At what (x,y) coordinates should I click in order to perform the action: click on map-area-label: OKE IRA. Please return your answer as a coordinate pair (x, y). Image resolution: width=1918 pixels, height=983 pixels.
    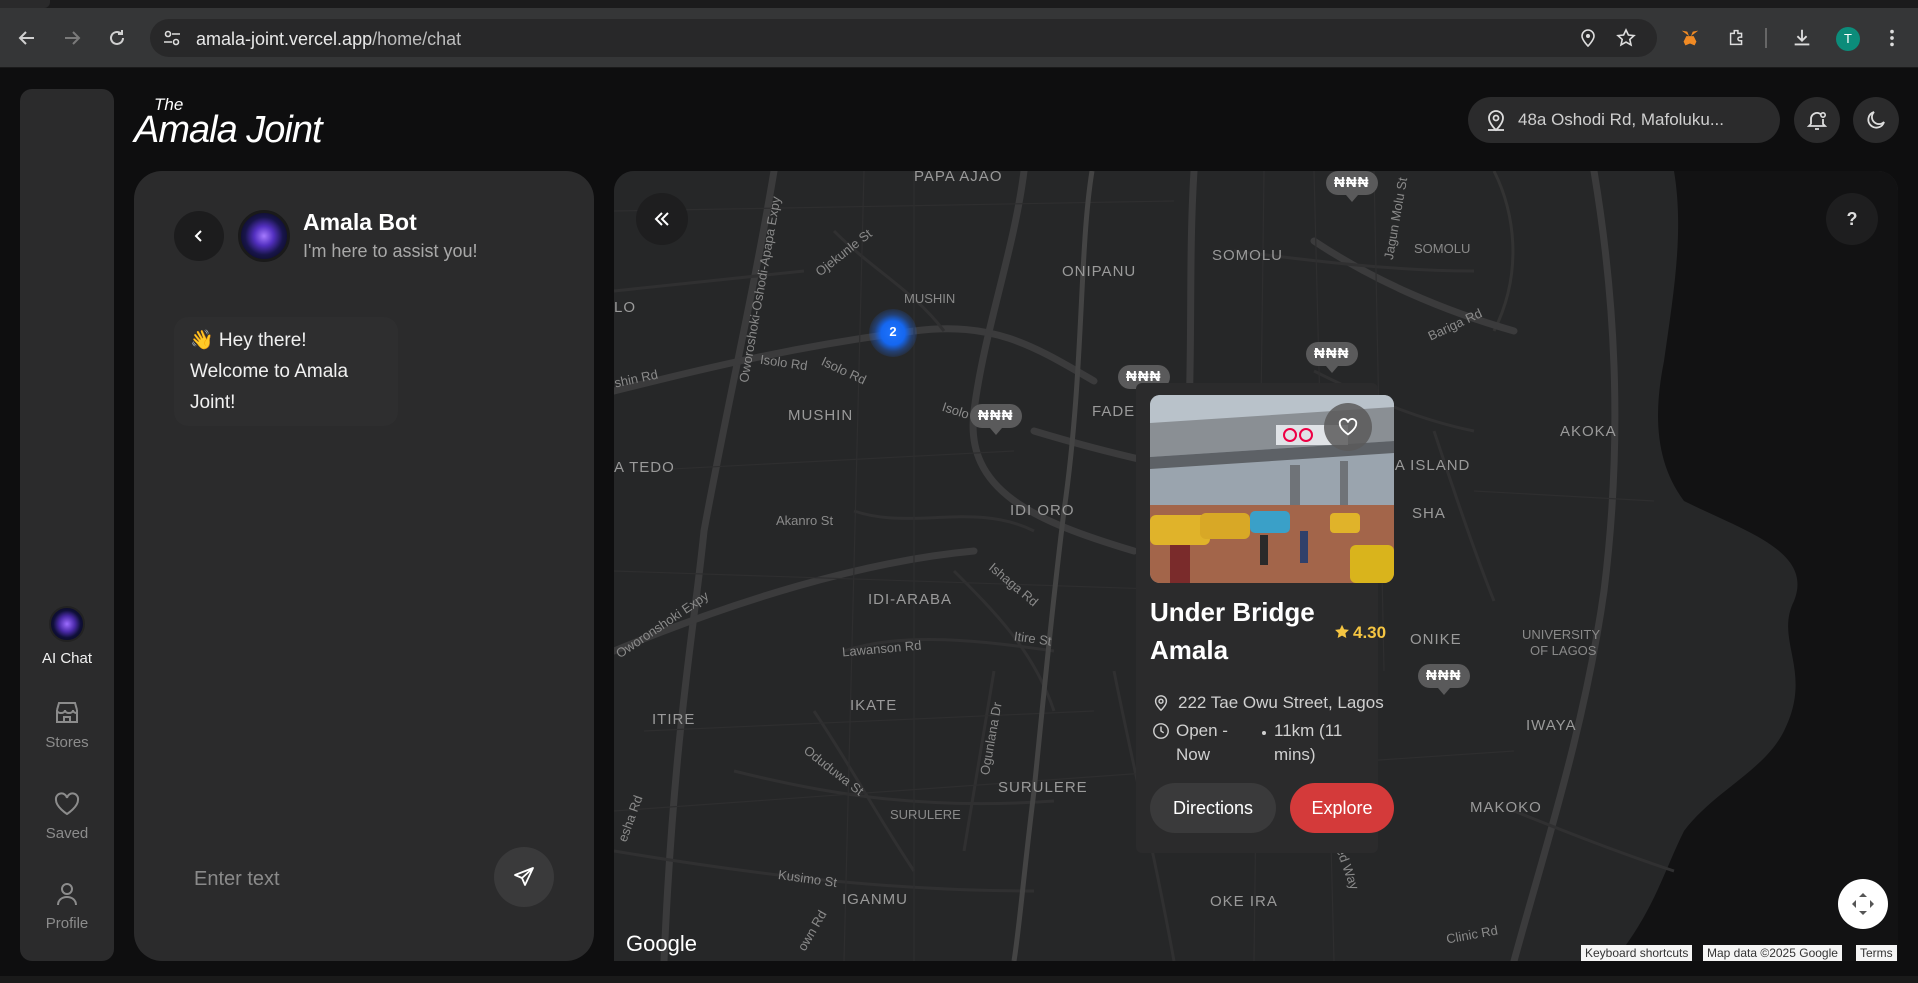
    Looking at the image, I should click on (1244, 901).